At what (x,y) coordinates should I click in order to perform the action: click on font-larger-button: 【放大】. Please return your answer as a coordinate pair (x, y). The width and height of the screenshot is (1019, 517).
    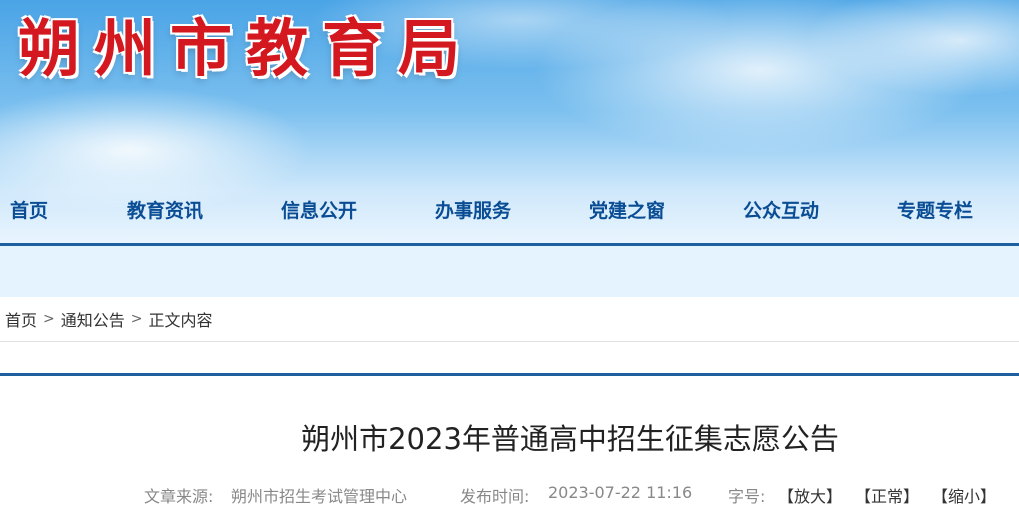
    Looking at the image, I should click on (810, 495).